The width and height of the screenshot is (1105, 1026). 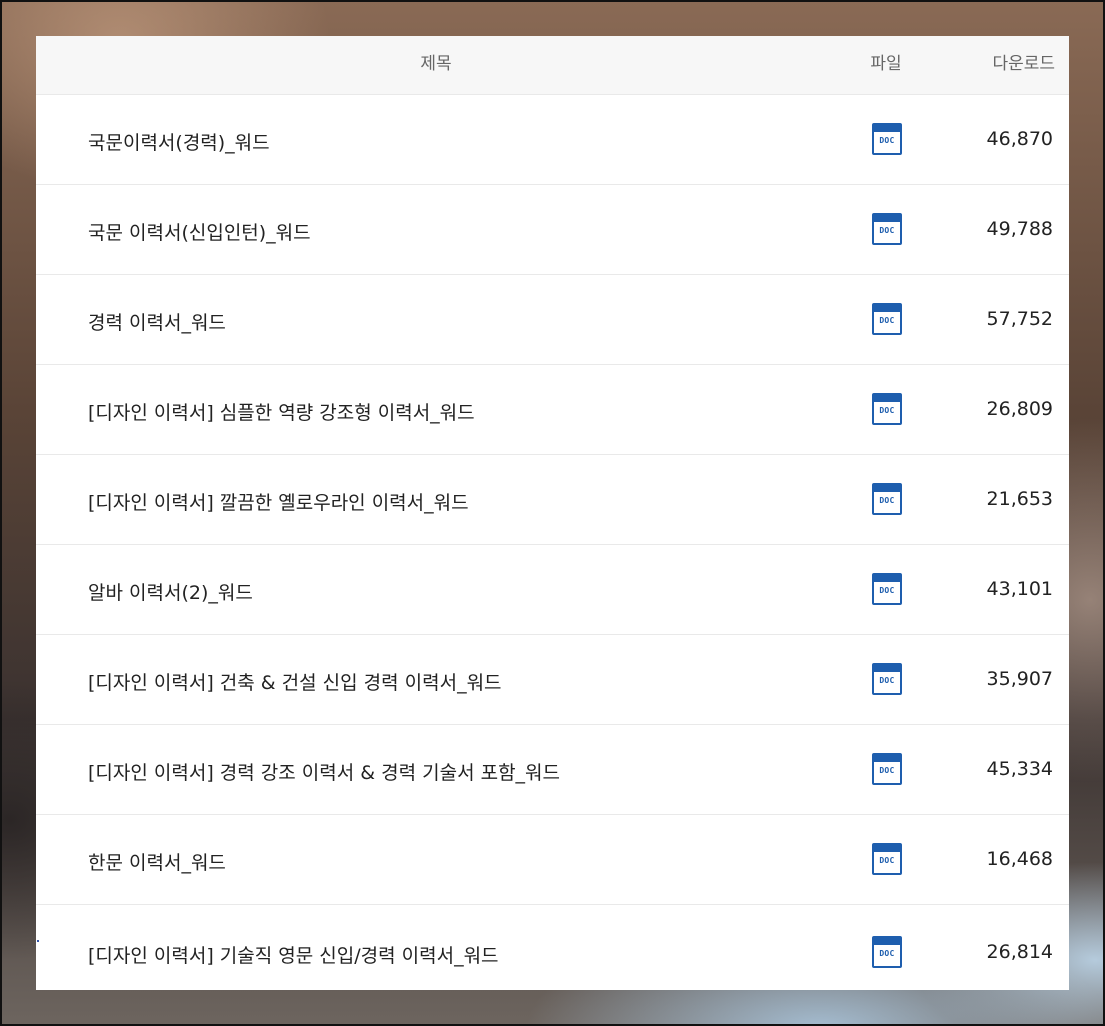 I want to click on download-count: 43,101, so click(x=1019, y=589).